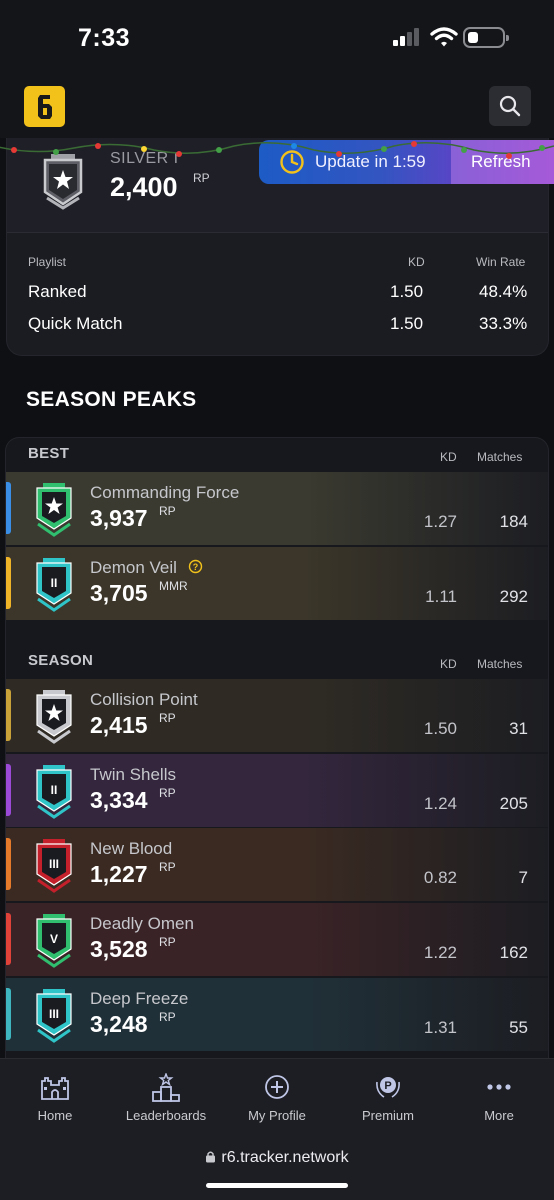 Image resolution: width=554 pixels, height=1200 pixels. I want to click on win-rate-header: Win Rate, so click(501, 262).